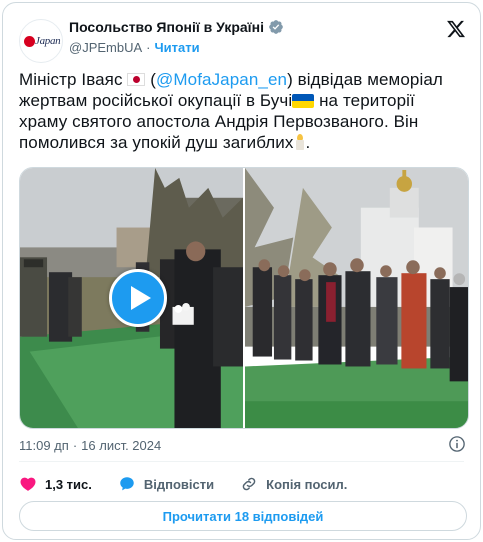 The height and width of the screenshot is (542, 483). What do you see at coordinates (456, 29) in the screenshot?
I see `x-logo-icon` at bounding box center [456, 29].